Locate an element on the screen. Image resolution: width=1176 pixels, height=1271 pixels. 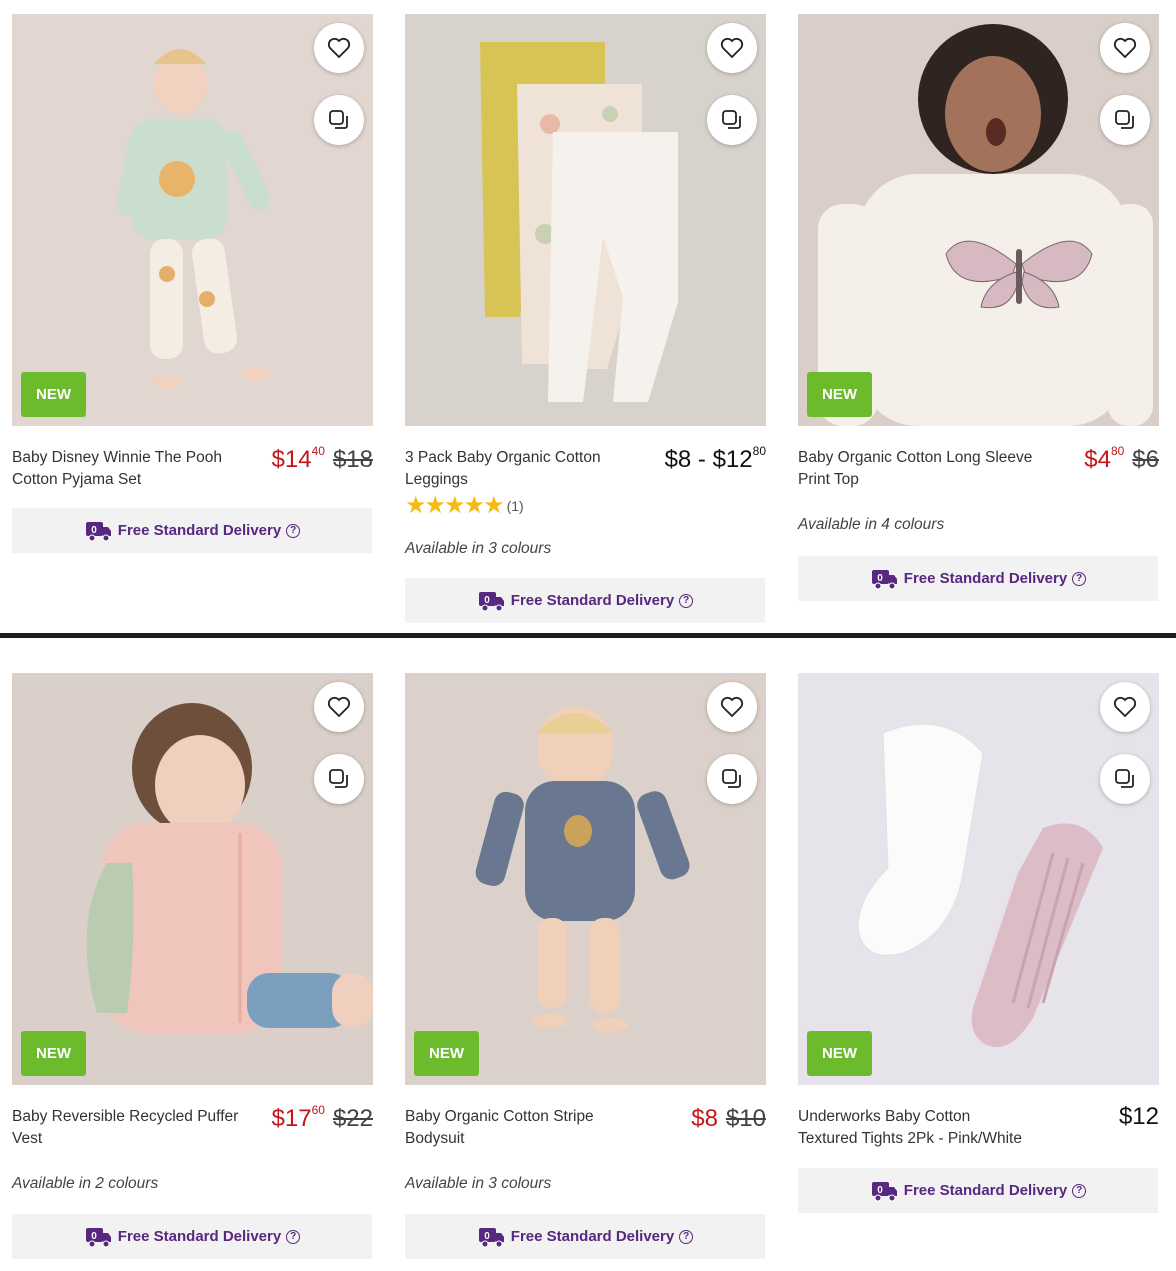
product-price: $1440 $18 is located at coordinates (322, 459).